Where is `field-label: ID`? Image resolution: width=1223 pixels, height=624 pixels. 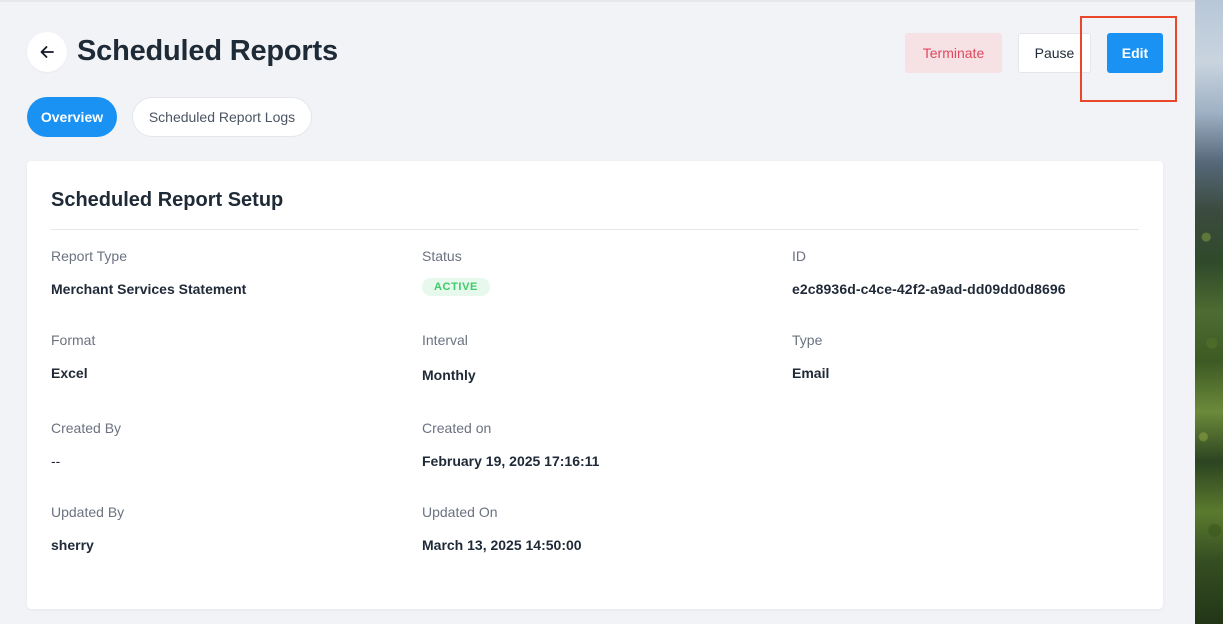 field-label: ID is located at coordinates (799, 256).